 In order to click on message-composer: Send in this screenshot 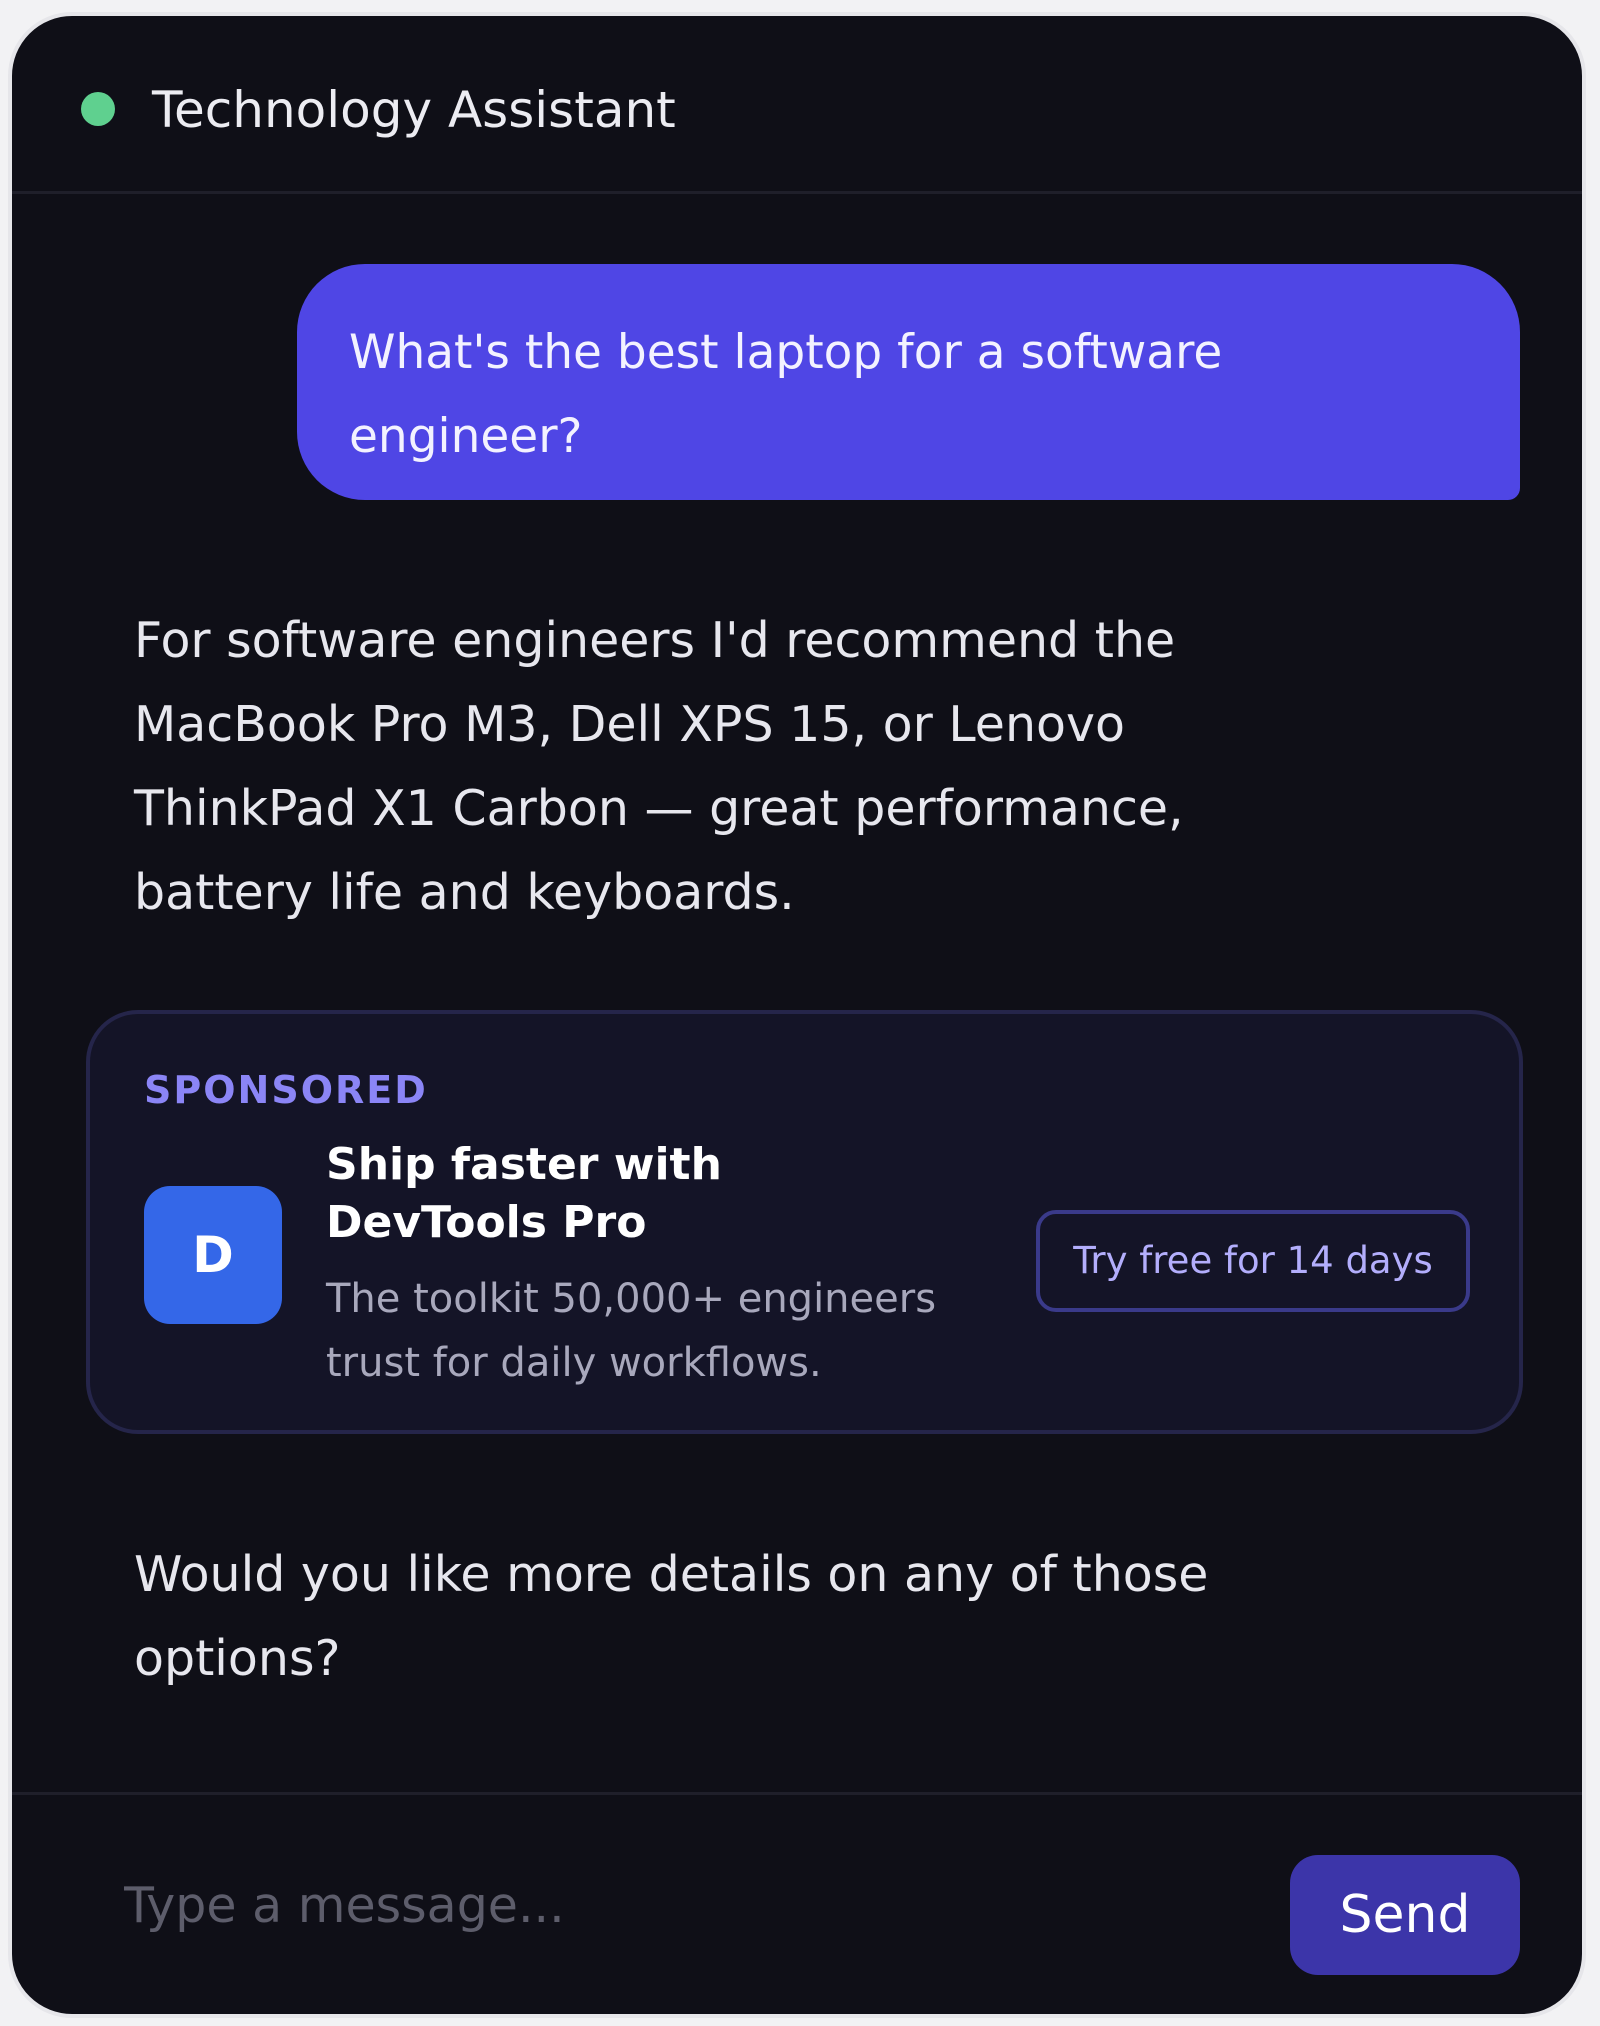, I will do `click(797, 1903)`.